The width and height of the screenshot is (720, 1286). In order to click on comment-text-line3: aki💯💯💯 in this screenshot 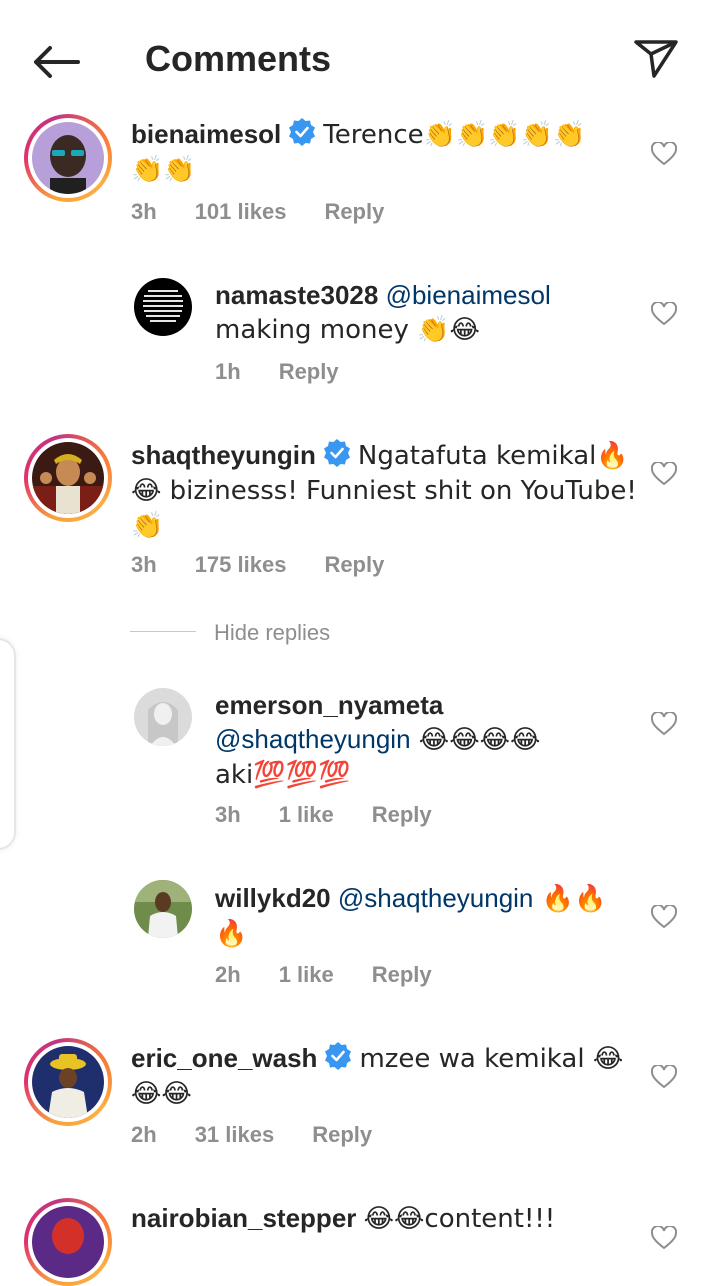, I will do `click(283, 775)`.